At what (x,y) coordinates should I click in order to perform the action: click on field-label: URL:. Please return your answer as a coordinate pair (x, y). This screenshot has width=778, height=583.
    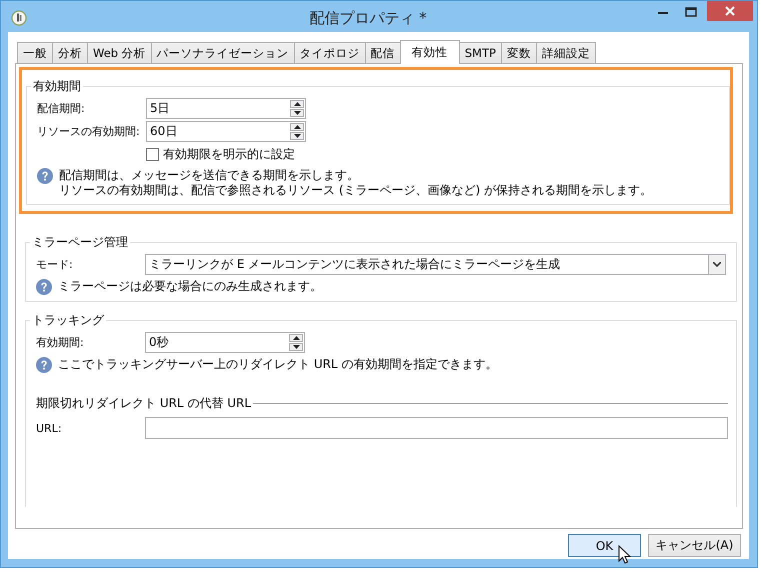
    Looking at the image, I should click on (49, 428).